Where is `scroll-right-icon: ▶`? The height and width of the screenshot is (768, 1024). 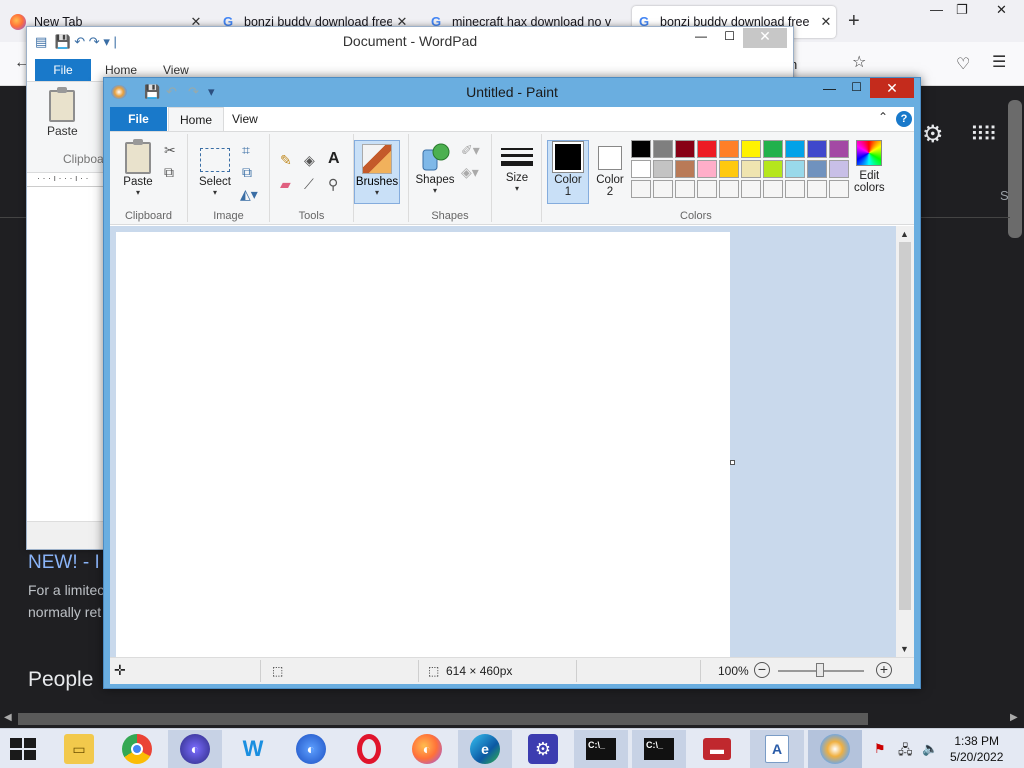 scroll-right-icon: ▶ is located at coordinates (1014, 717).